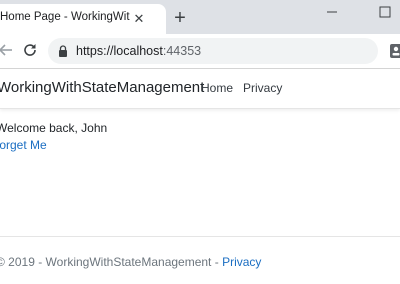  What do you see at coordinates (332, 12) in the screenshot?
I see `minimize-icon` at bounding box center [332, 12].